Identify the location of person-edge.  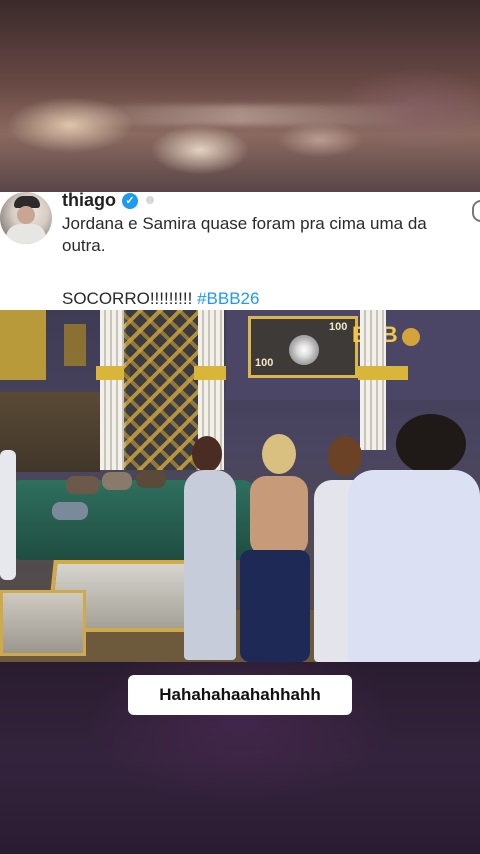
(9, 515).